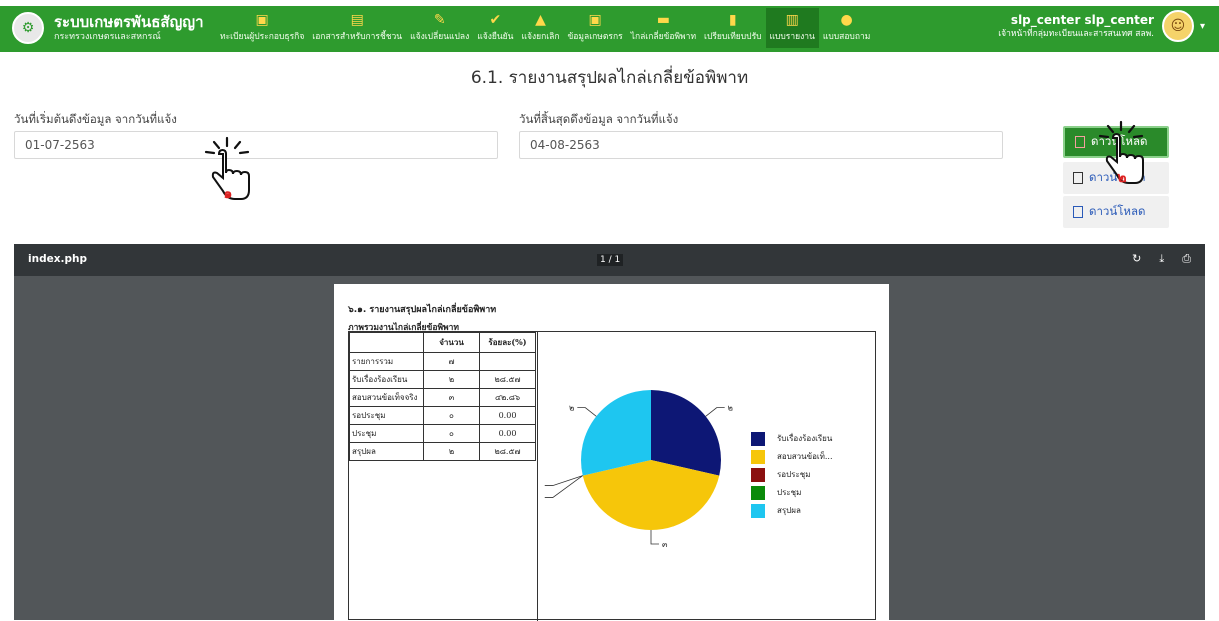 This screenshot has height=621, width=1219. Describe the element at coordinates (228, 194) in the screenshot. I see `marker-1-label: ๑` at that location.